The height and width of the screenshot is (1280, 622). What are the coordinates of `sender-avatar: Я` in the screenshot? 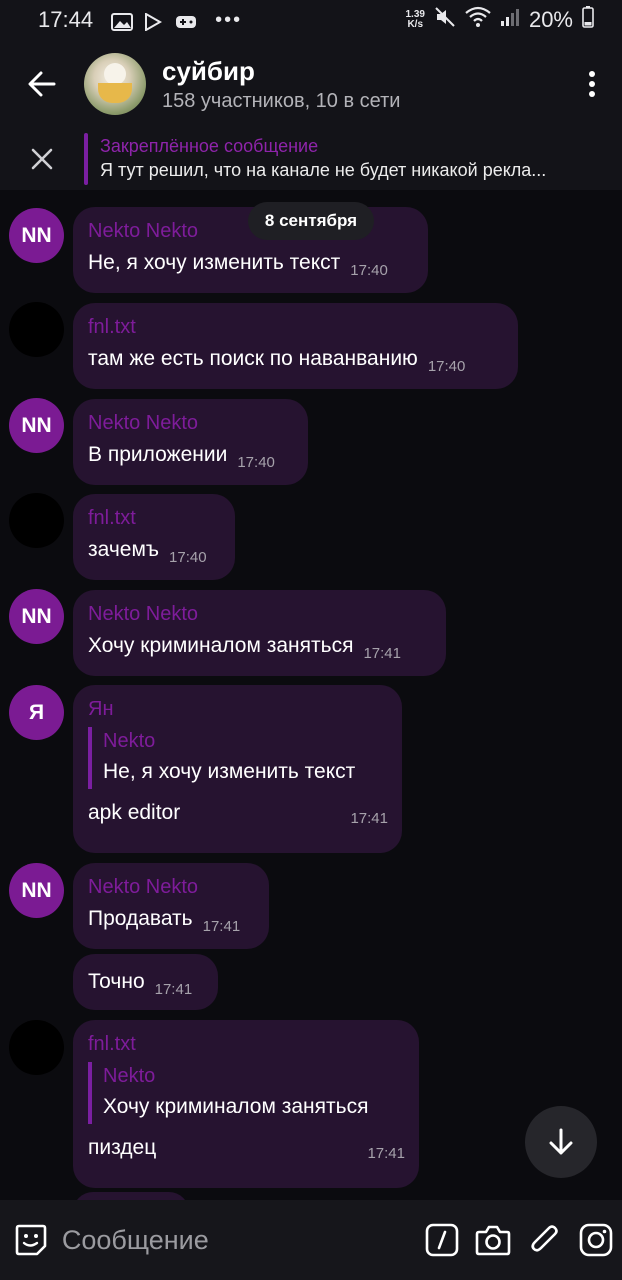 It's located at (36, 712).